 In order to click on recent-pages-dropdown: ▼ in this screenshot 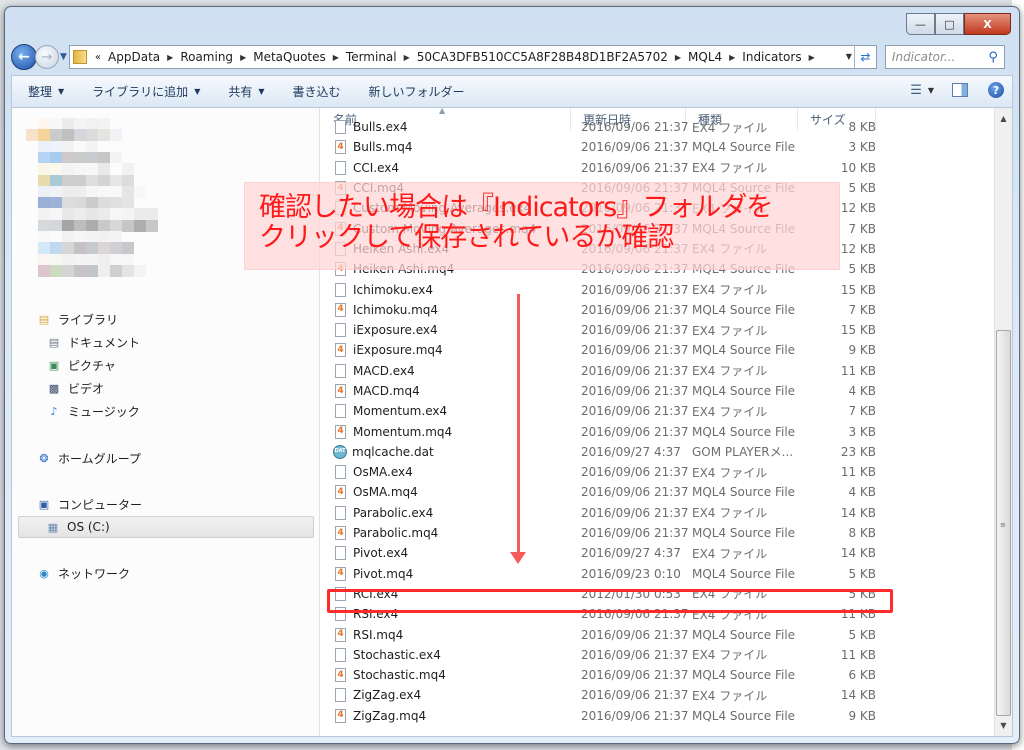, I will do `click(63, 57)`.